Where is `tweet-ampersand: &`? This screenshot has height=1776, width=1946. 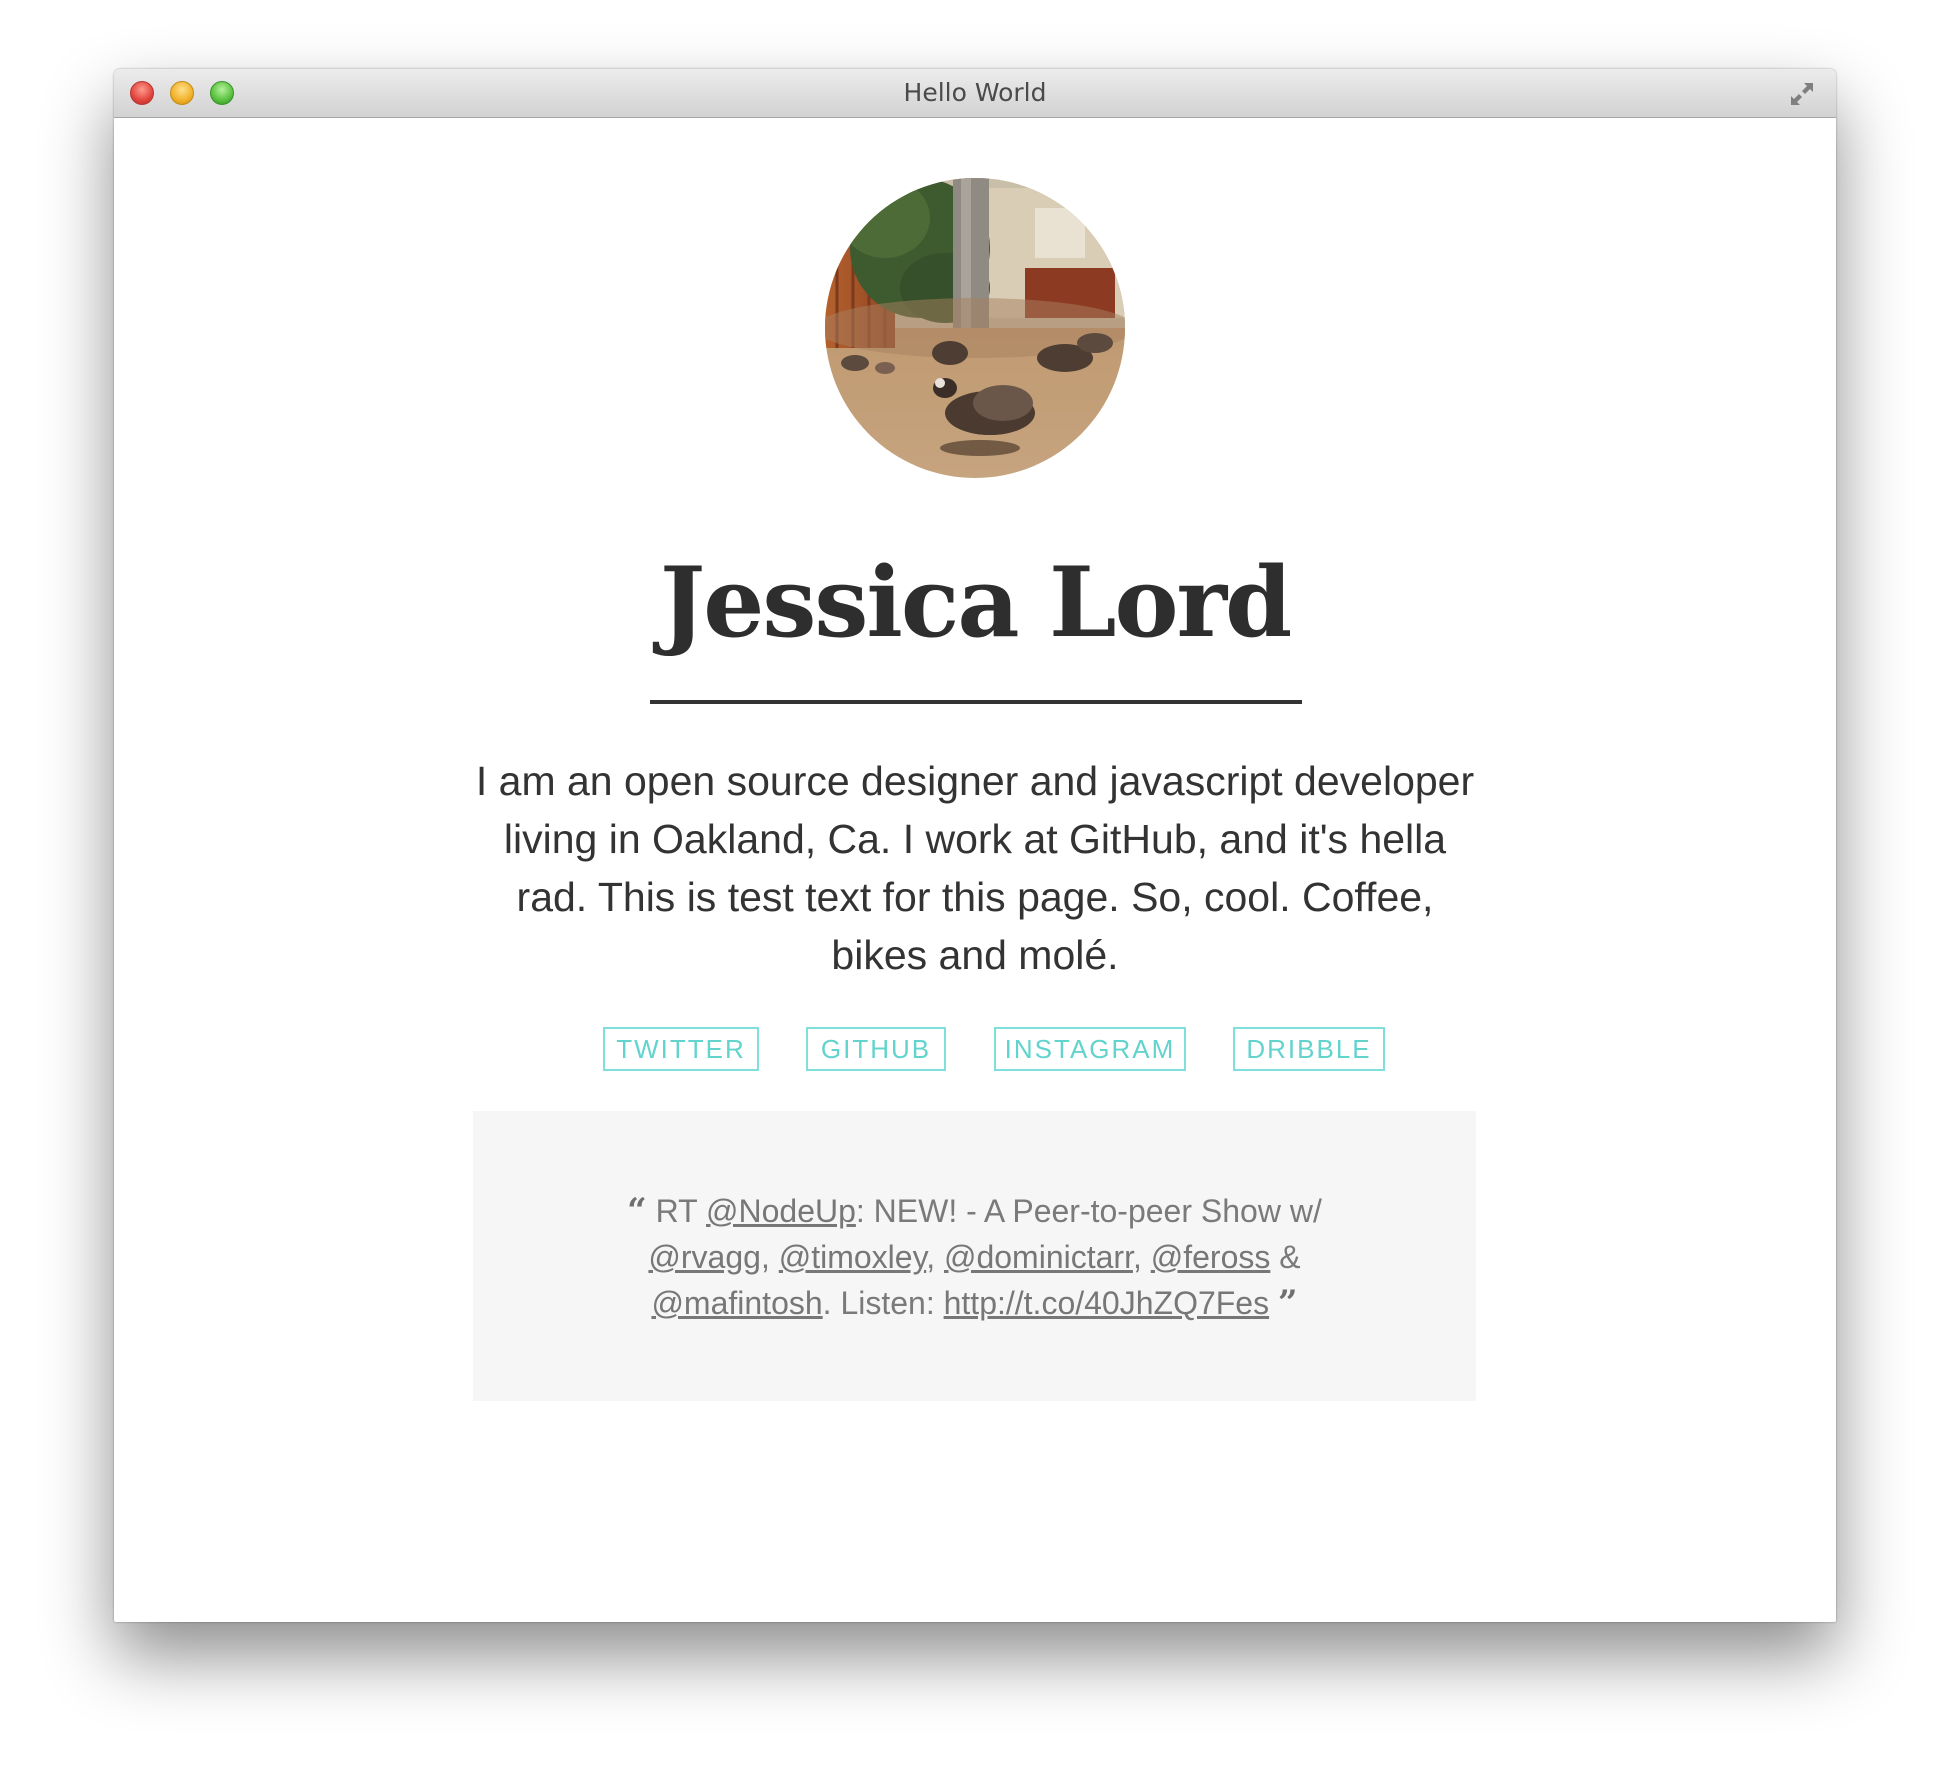 tweet-ampersand: & is located at coordinates (1290, 1257).